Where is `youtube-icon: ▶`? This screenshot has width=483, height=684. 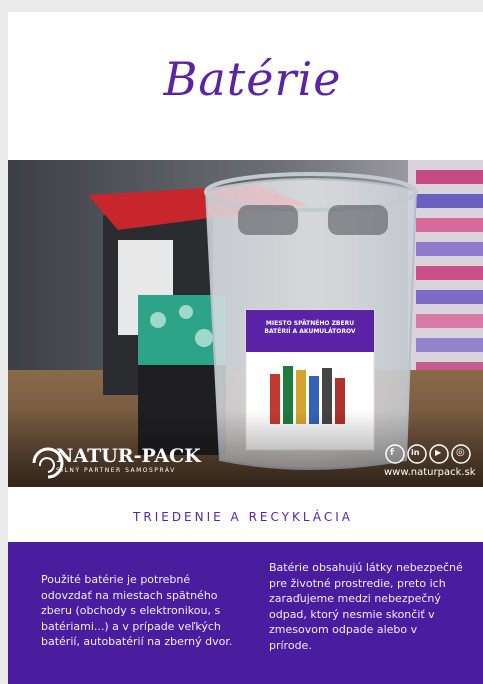 youtube-icon: ▶ is located at coordinates (438, 452).